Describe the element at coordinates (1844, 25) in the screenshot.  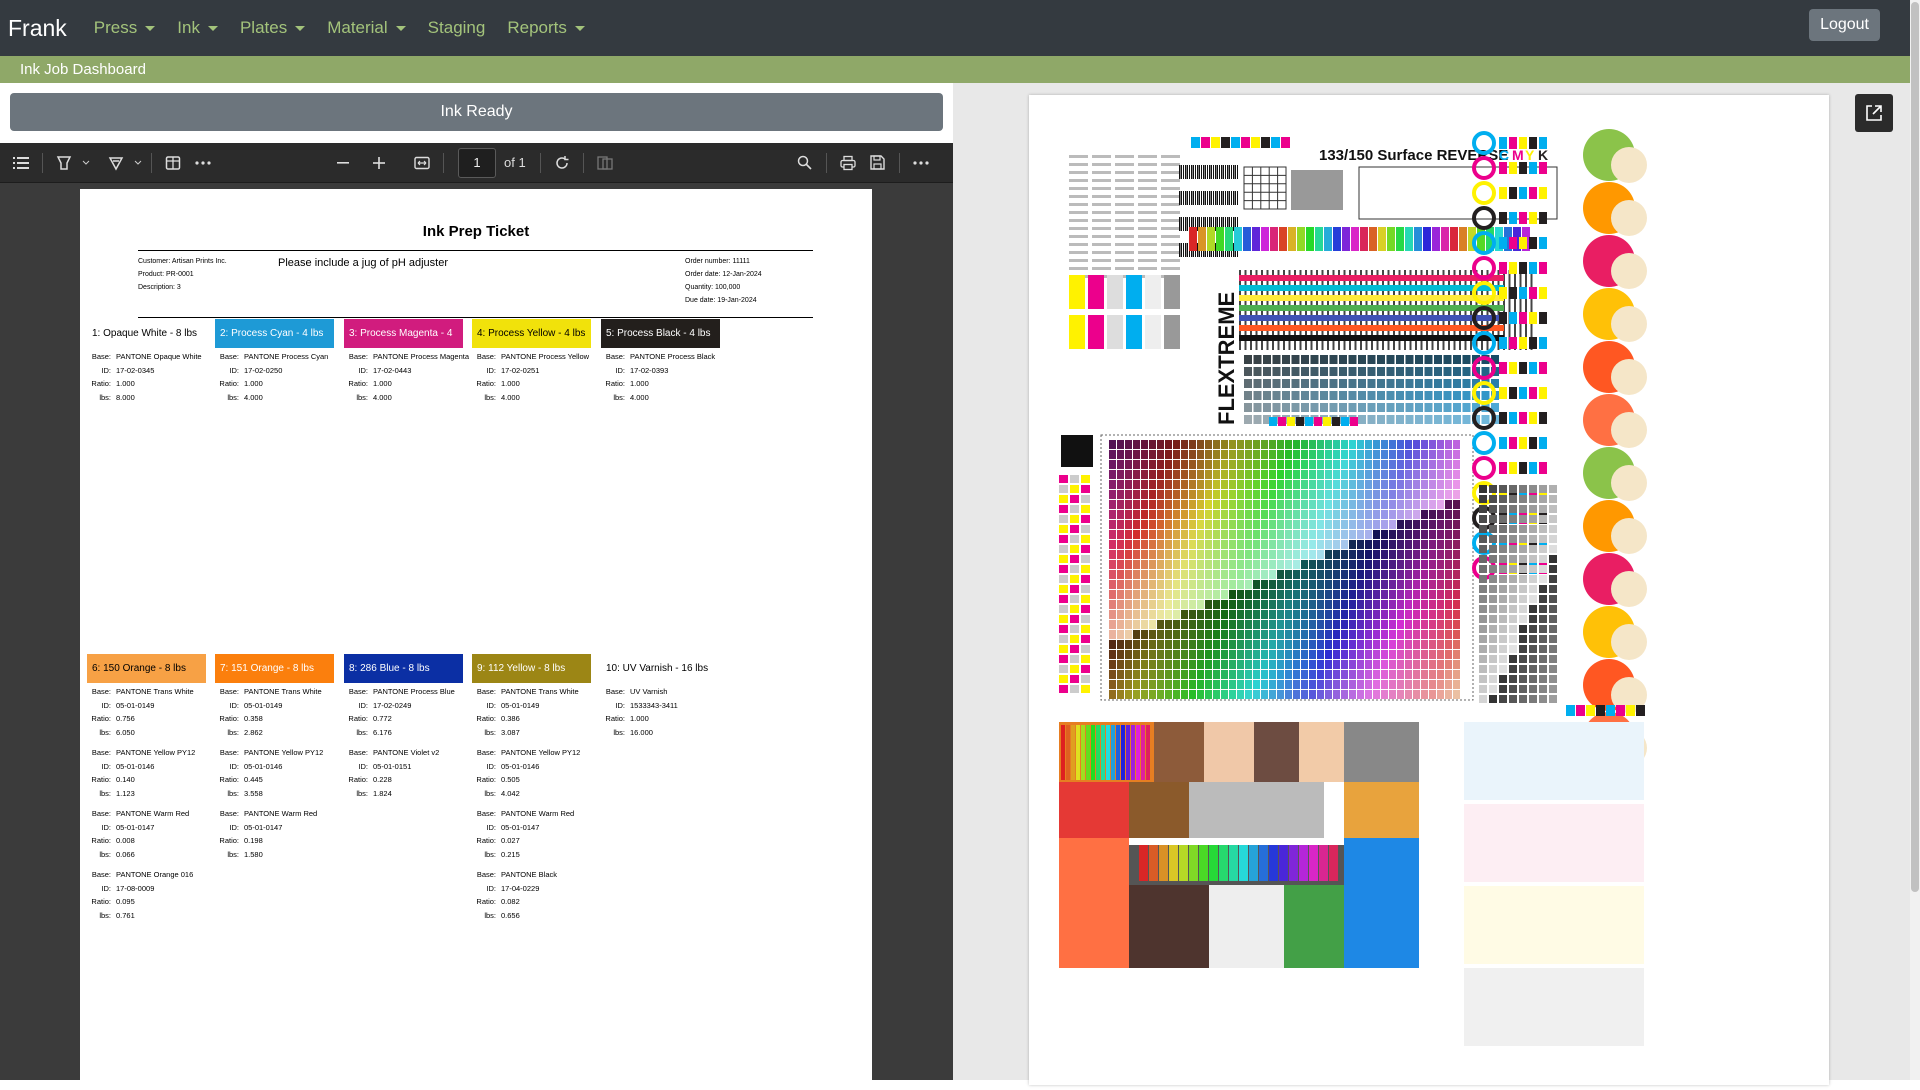
I see `logout-button: Logout` at that location.